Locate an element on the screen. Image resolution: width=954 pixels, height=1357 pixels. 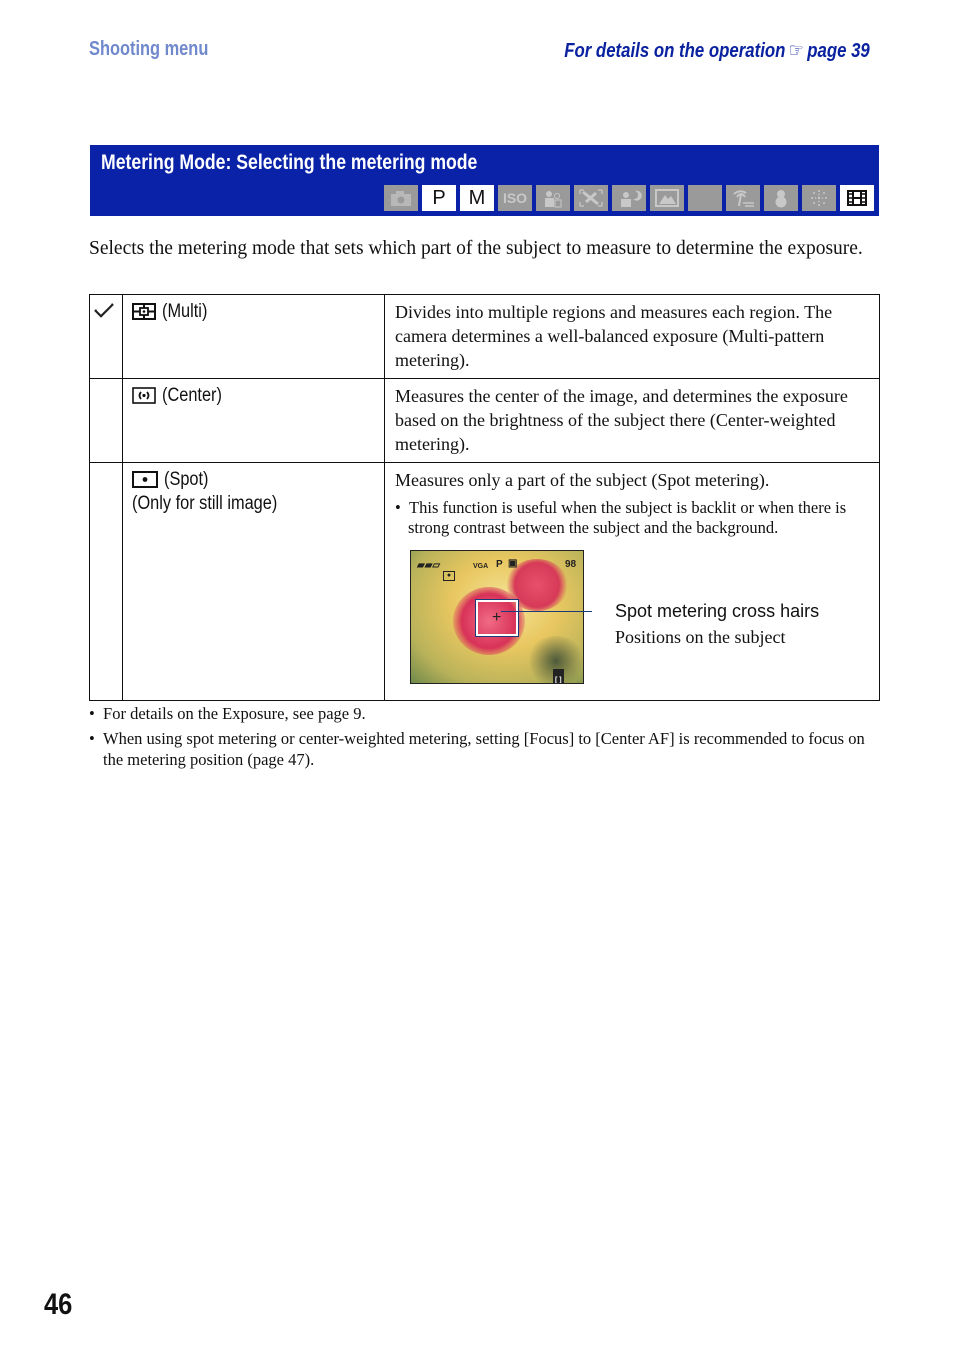
mode-name-cell: (Multi) is located at coordinates (253, 336).